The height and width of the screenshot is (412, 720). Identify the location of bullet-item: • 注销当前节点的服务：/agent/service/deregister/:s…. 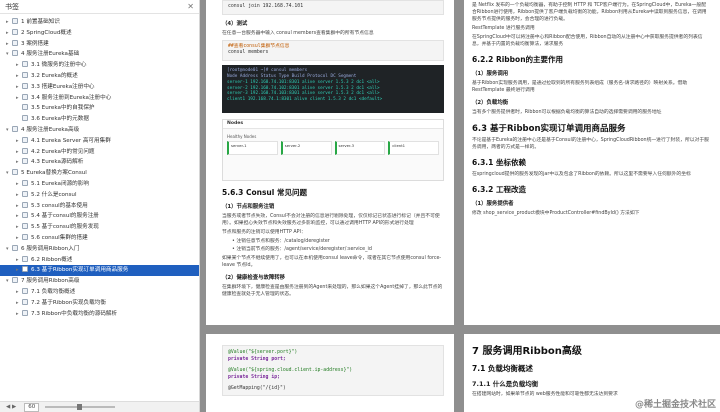
(302, 249).